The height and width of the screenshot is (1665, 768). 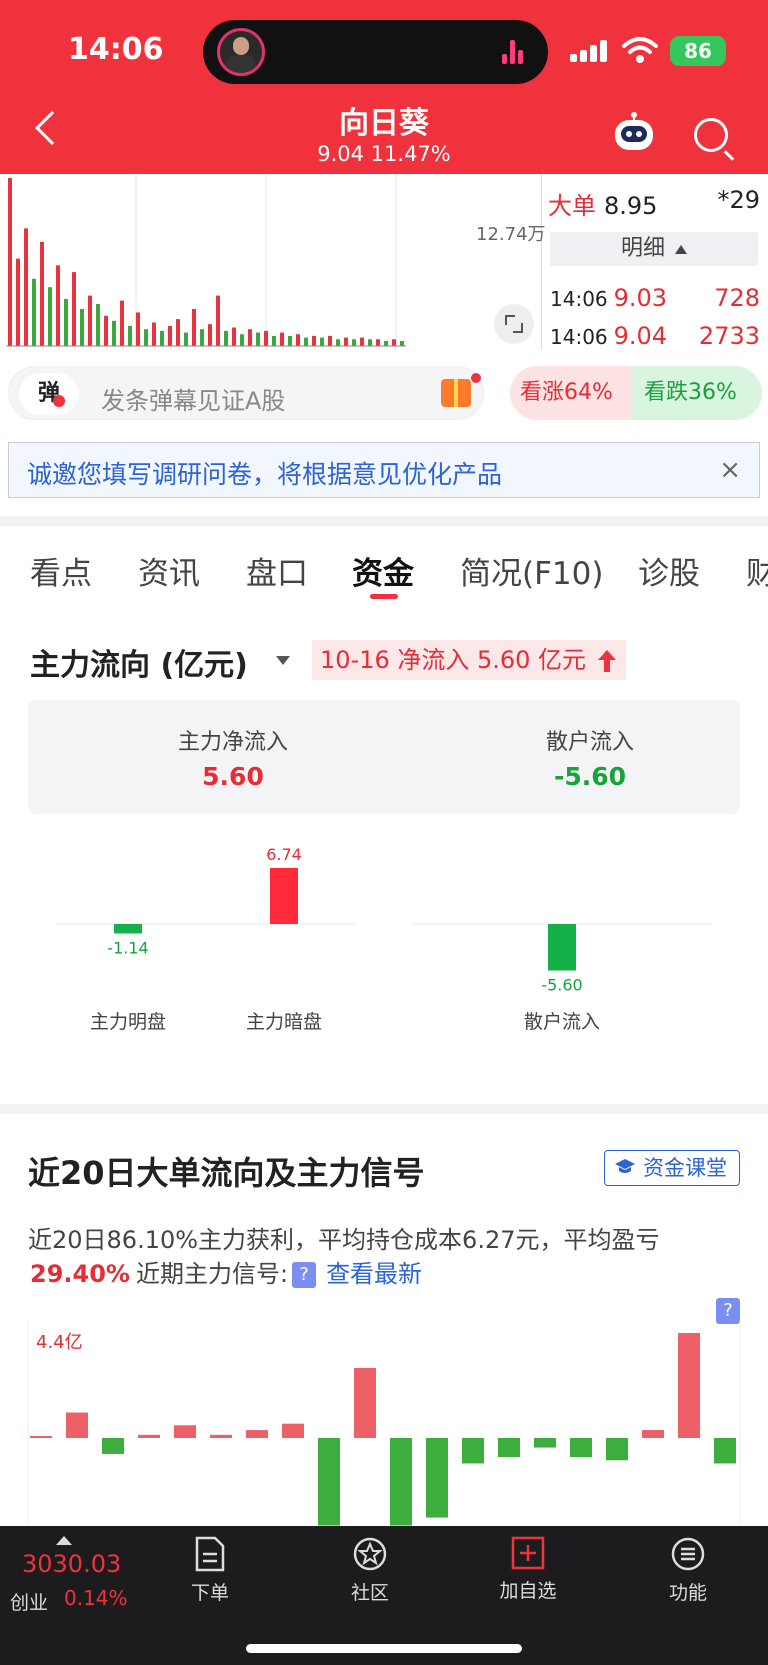 What do you see at coordinates (625, 1166) in the screenshot?
I see `graduation-cap-icon` at bounding box center [625, 1166].